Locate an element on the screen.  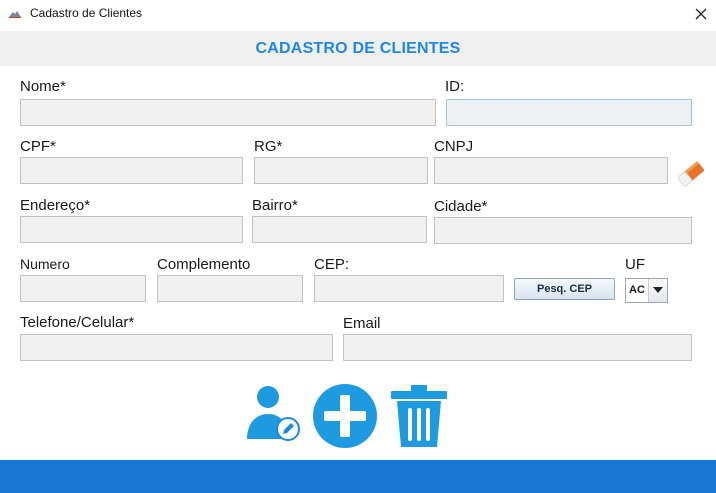
cpf-field is located at coordinates (131, 170).